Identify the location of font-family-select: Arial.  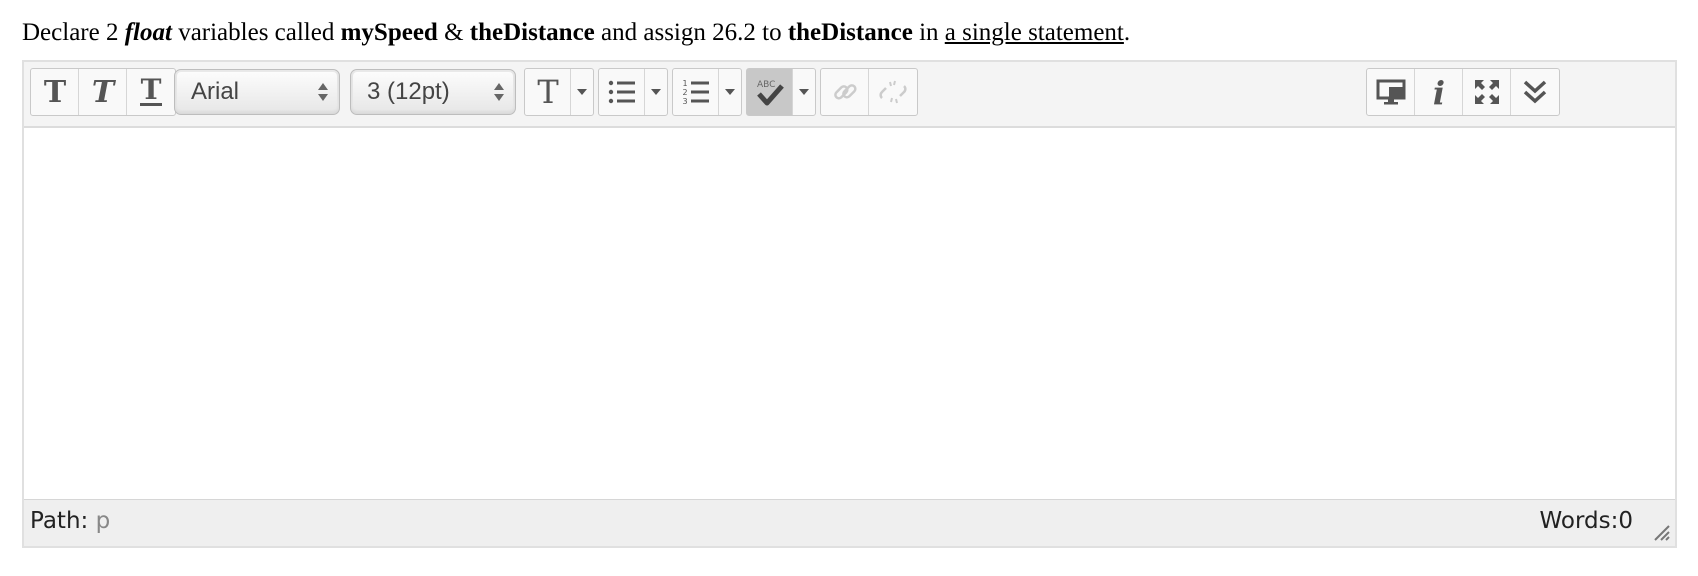
(257, 92).